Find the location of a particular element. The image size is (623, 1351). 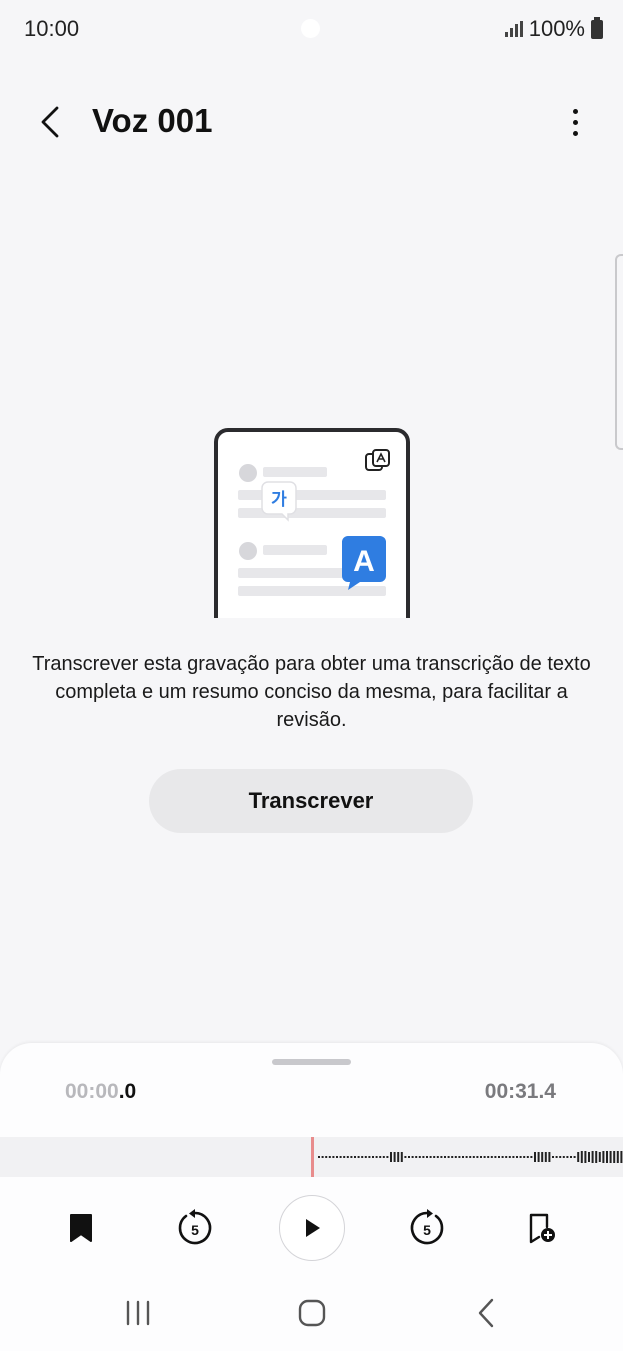

playhead is located at coordinates (312, 1157).